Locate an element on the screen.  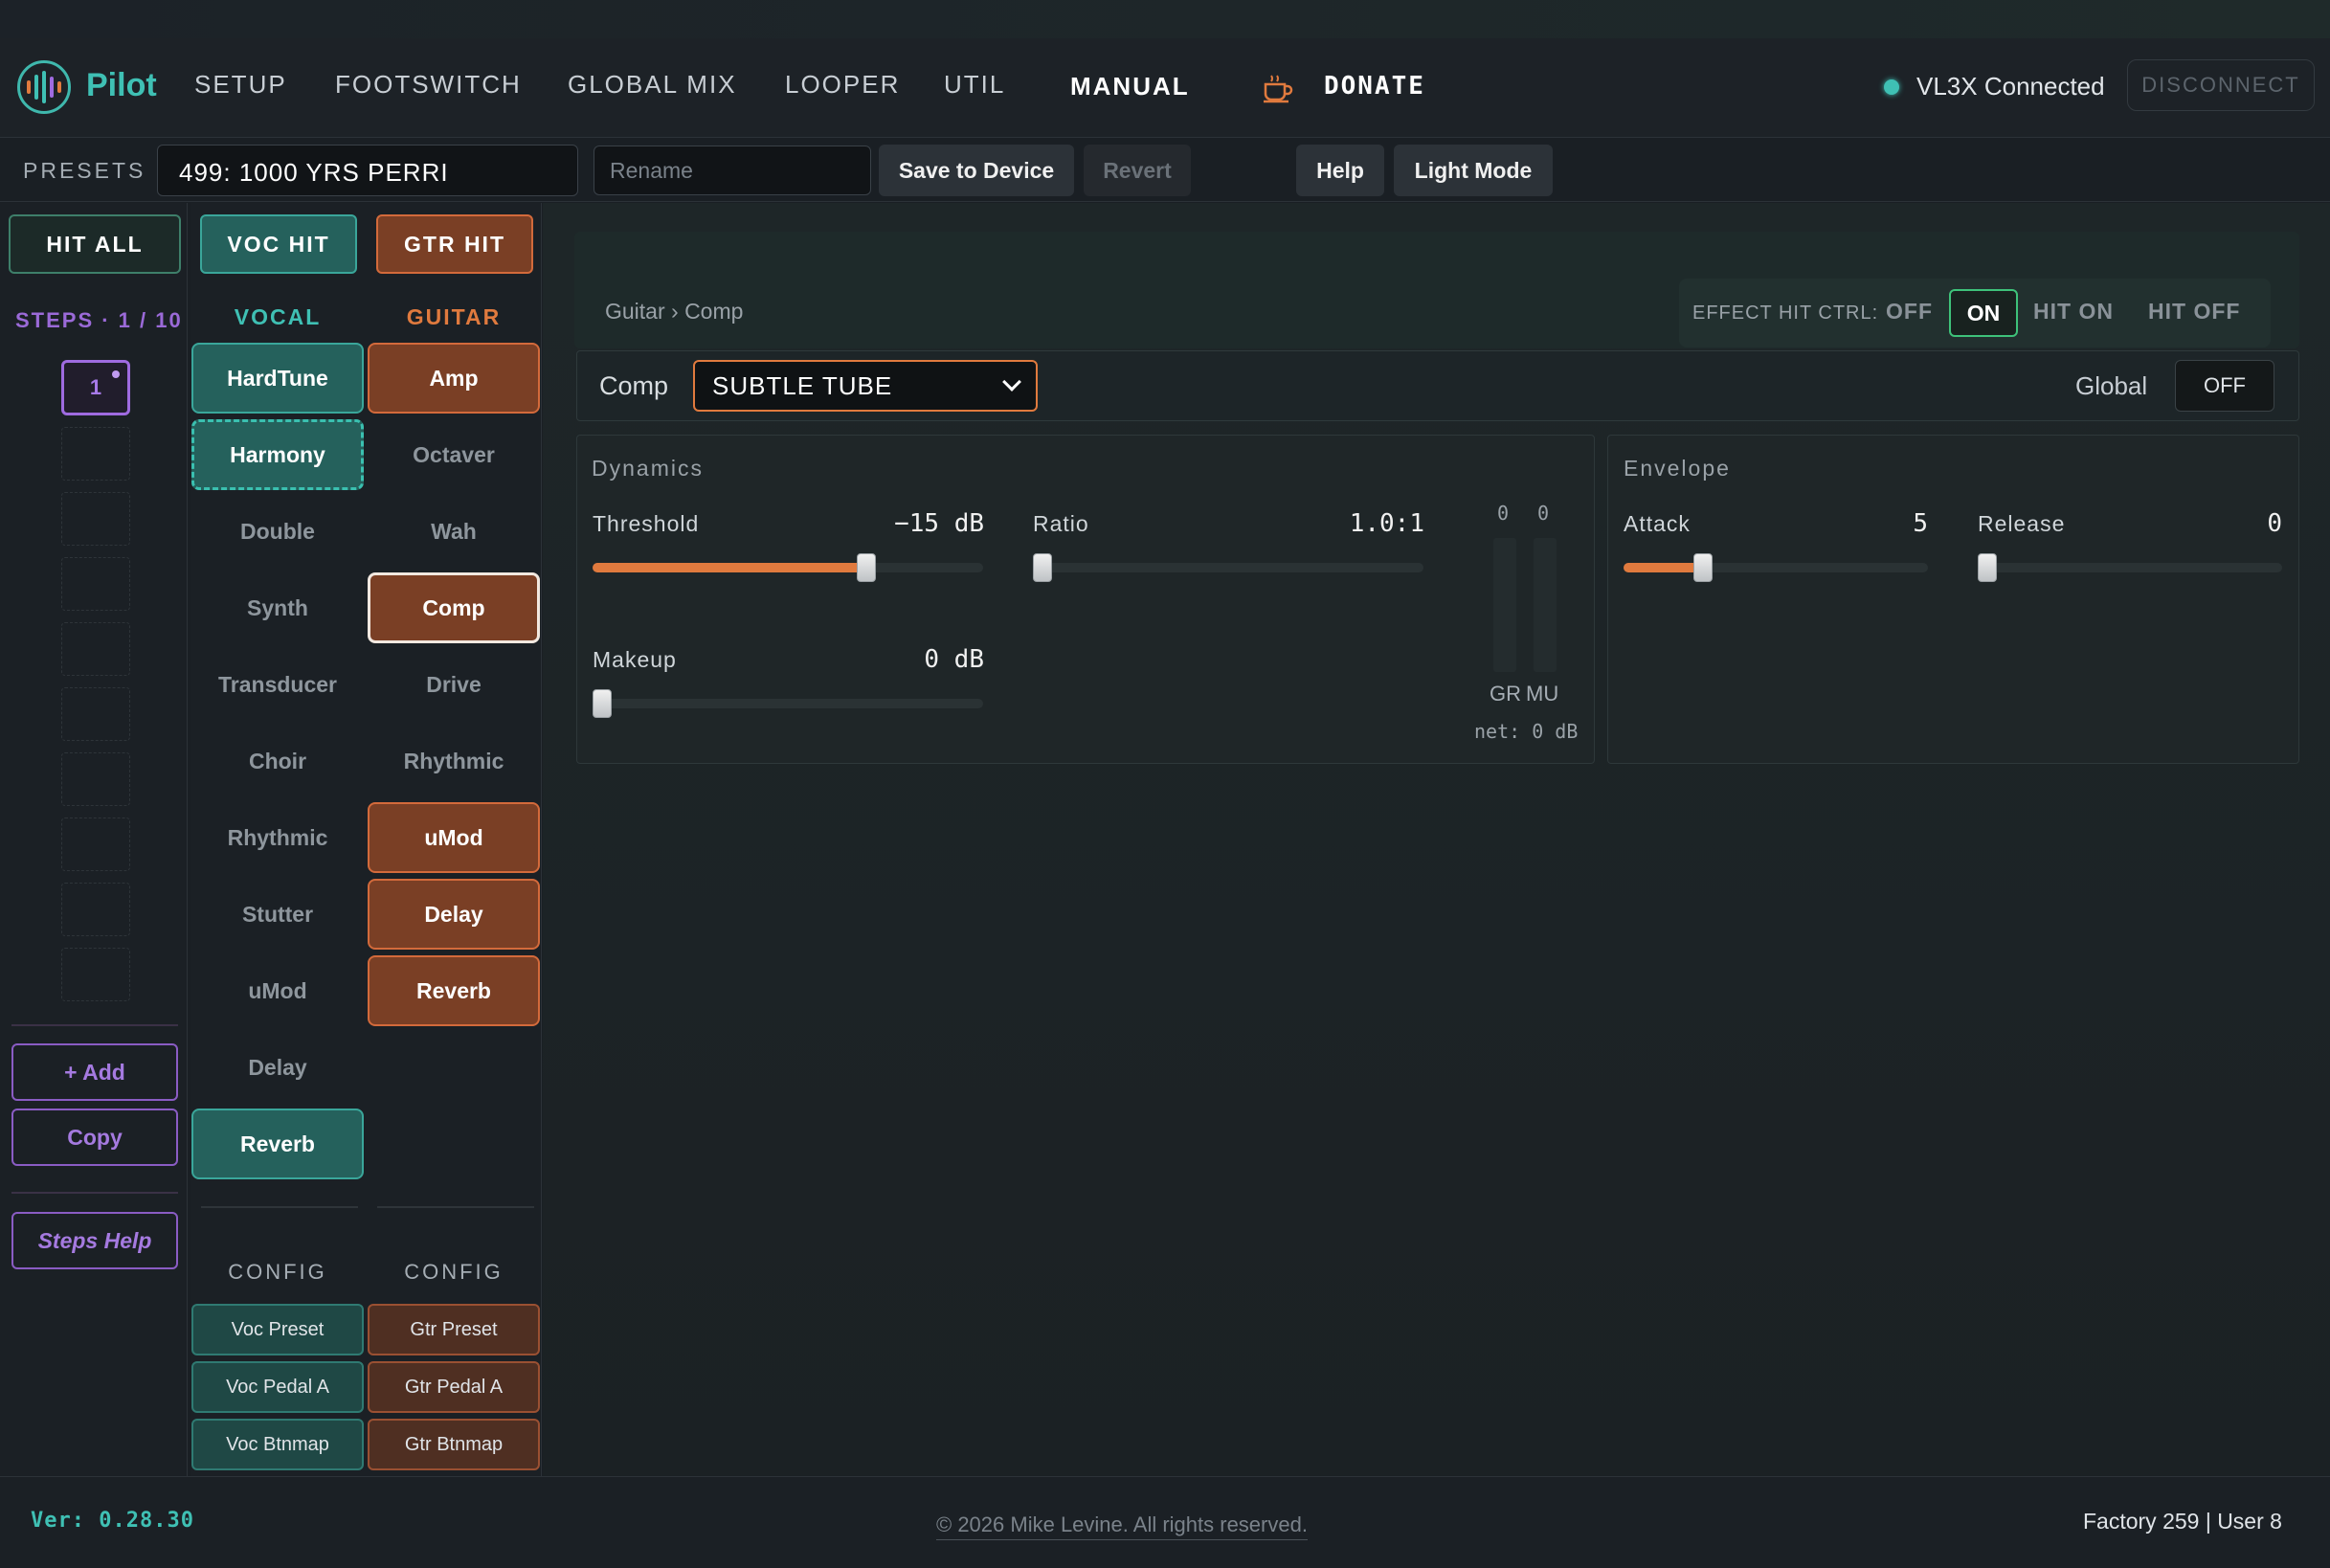
hit-all-button: HIT ALL is located at coordinates (95, 244).